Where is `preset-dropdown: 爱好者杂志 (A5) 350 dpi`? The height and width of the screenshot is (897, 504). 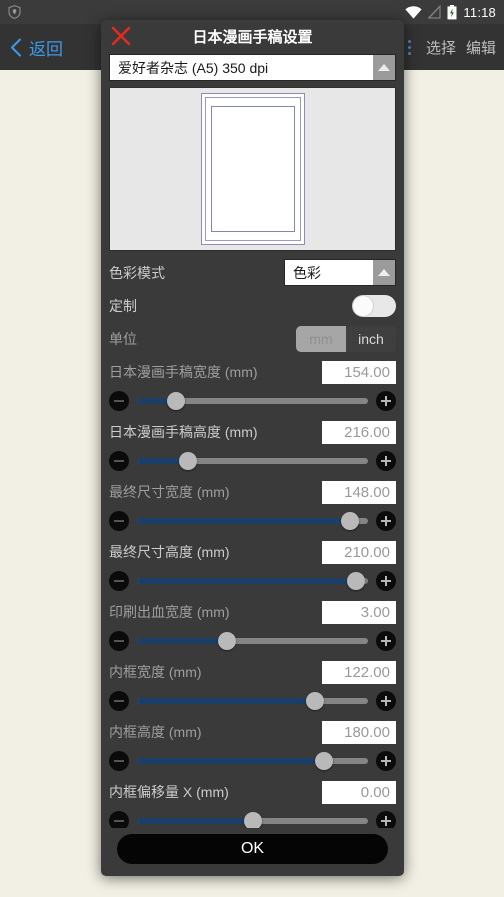 preset-dropdown: 爱好者杂志 (A5) 350 dpi is located at coordinates (252, 67).